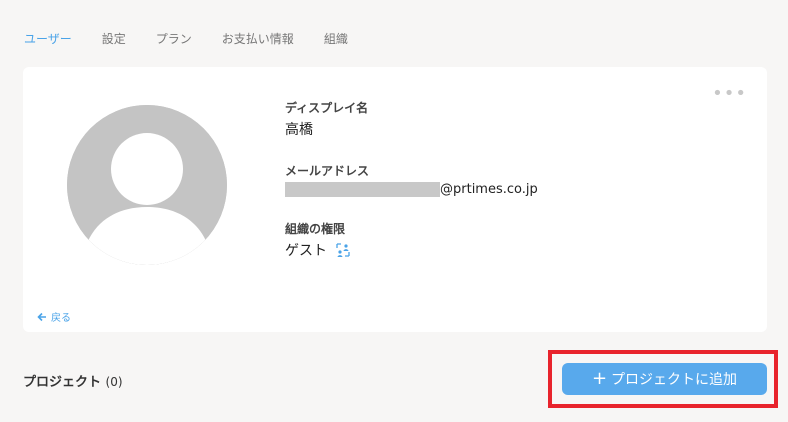 This screenshot has height=422, width=788. What do you see at coordinates (114, 382) in the screenshot?
I see `projects-count: (0)` at bounding box center [114, 382].